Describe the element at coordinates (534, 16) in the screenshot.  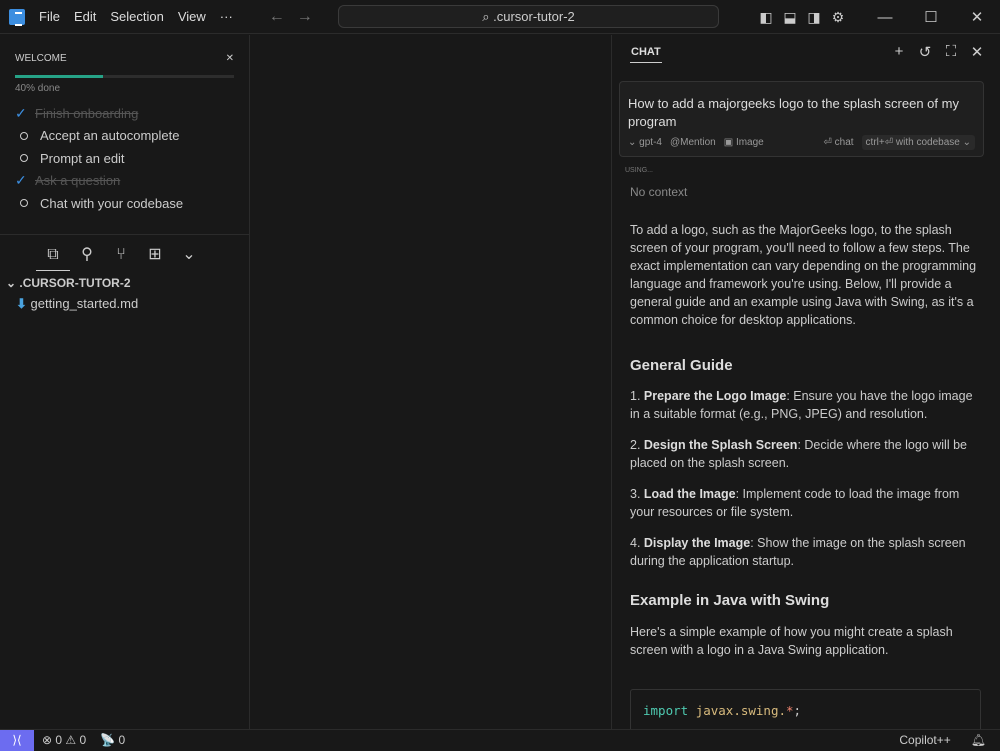
I see `search-label: .cursor-tutor-2` at that location.